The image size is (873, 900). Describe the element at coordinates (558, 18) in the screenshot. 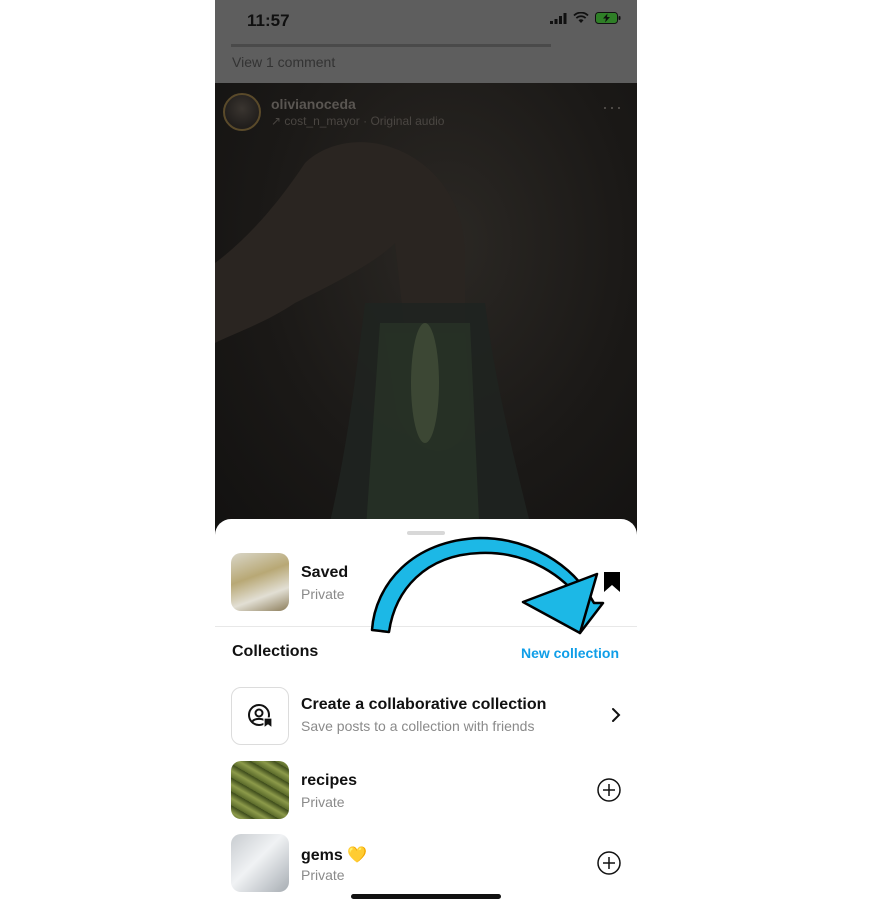

I see `cellular-signal-icon` at that location.